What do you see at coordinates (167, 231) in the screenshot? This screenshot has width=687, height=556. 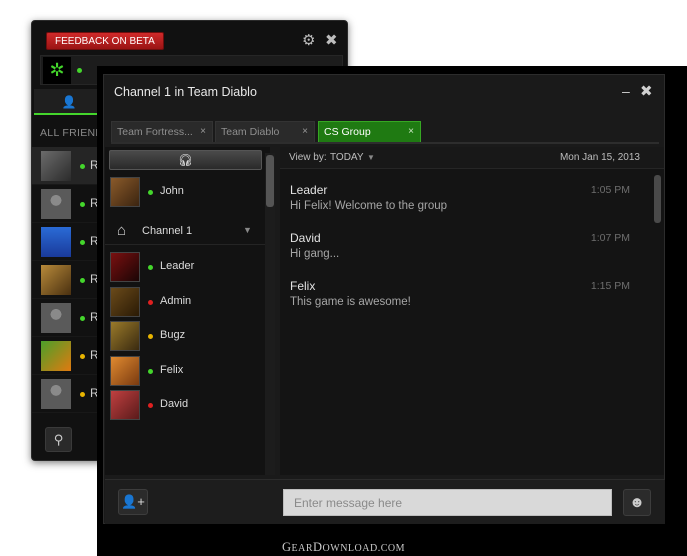 I see `channel-name: Channel 1` at bounding box center [167, 231].